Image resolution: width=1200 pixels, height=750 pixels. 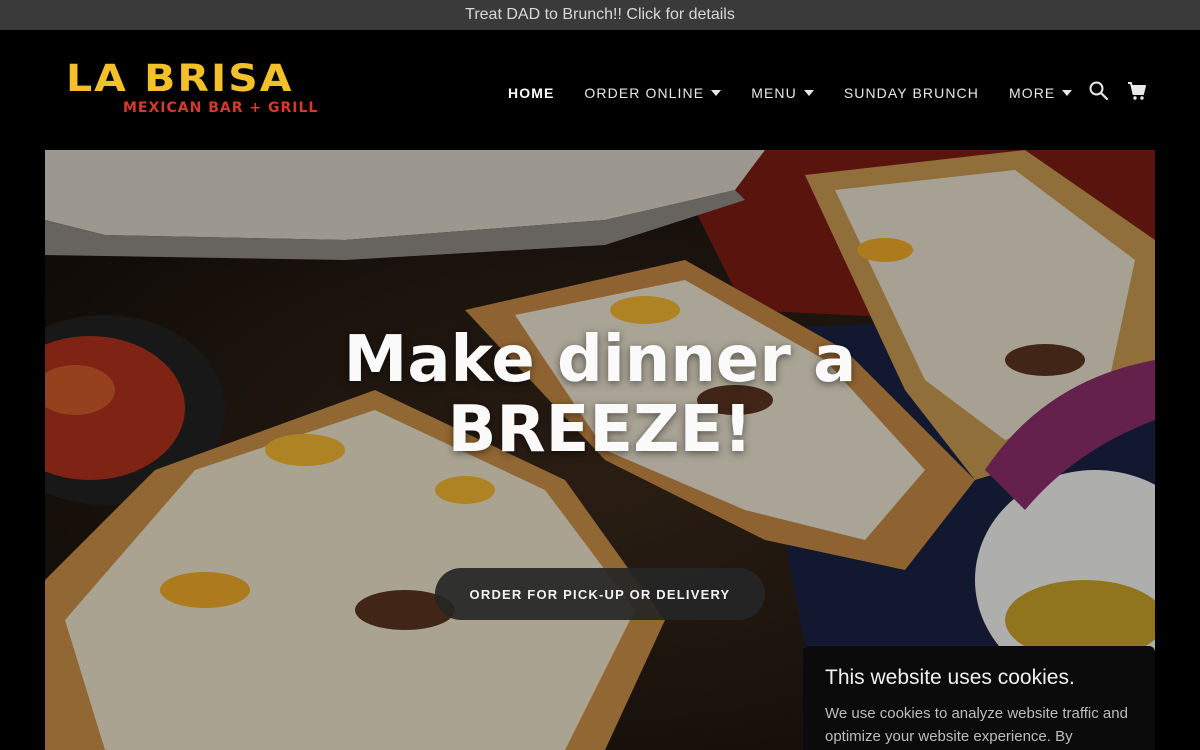 I want to click on nav-item-sunday-brunch: SUNDAY BRUNCH, so click(x=911, y=93).